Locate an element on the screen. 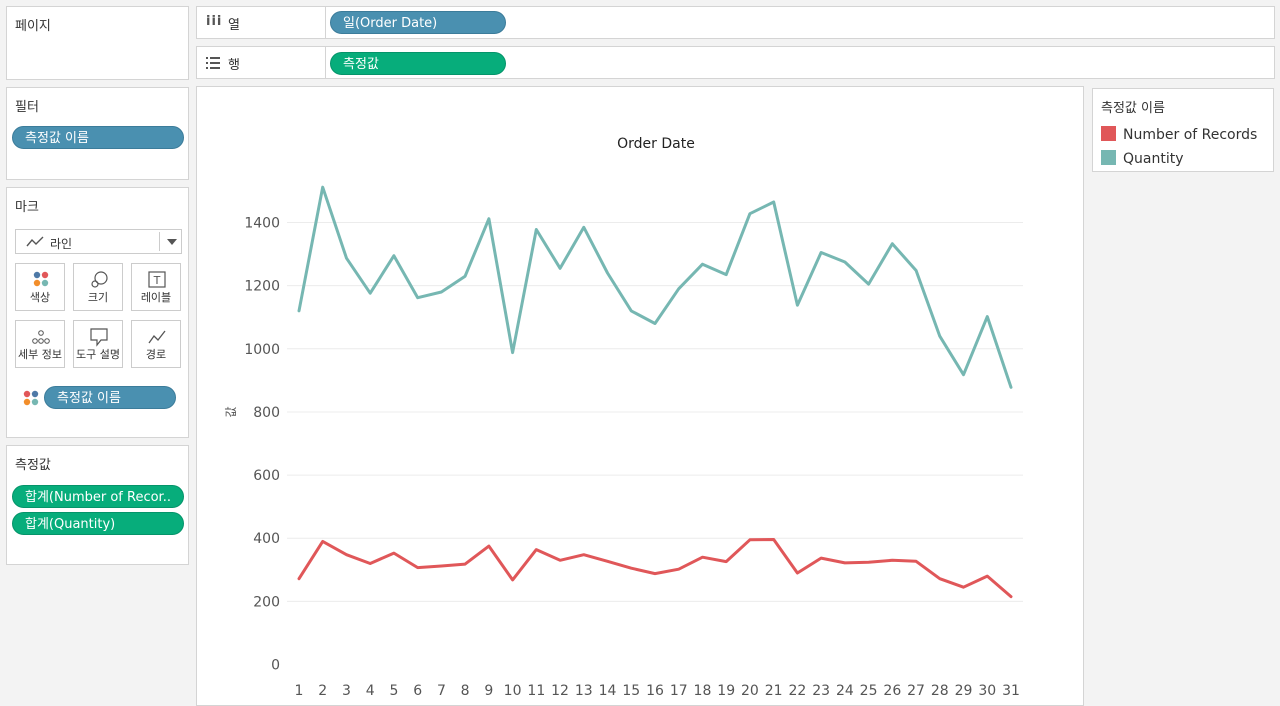 This screenshot has width=1280, height=706. rows-shelf-label-area: 행 is located at coordinates (261, 62).